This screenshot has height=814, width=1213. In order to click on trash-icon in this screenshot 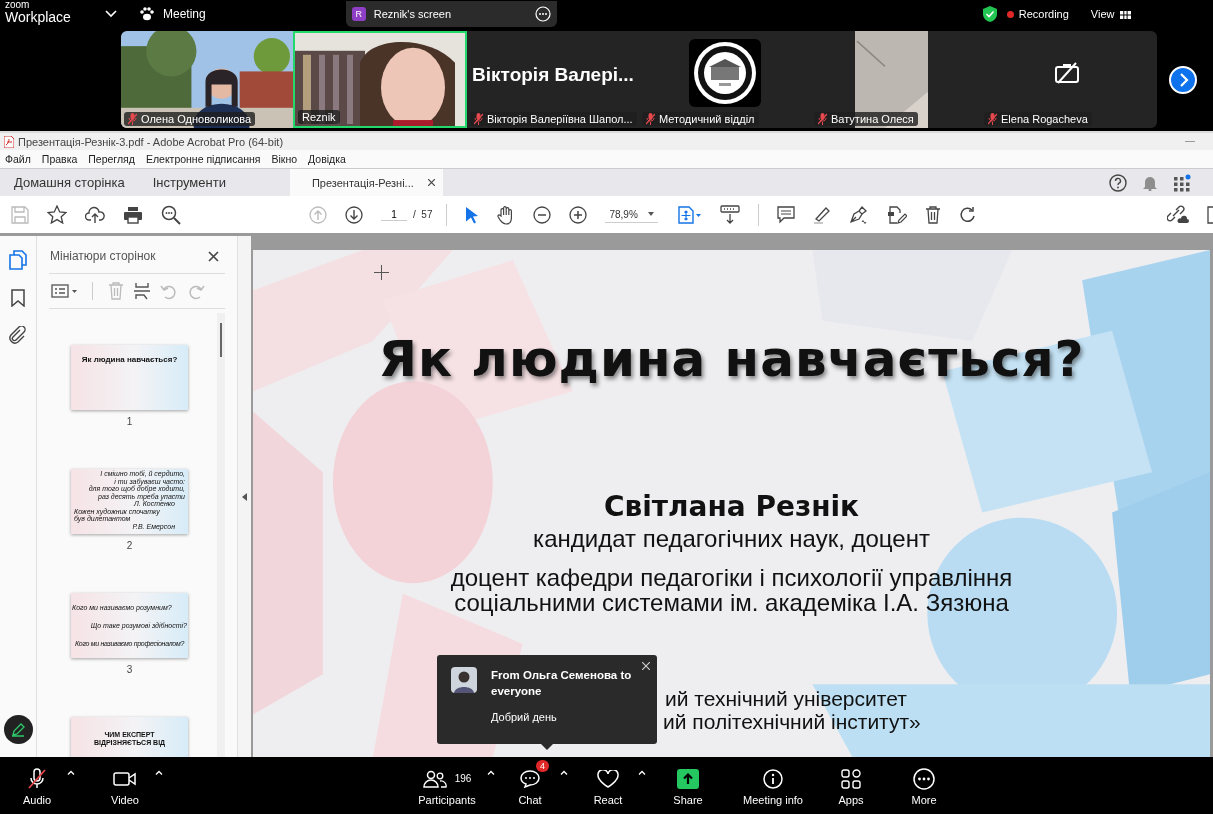, I will do `click(932, 214)`.